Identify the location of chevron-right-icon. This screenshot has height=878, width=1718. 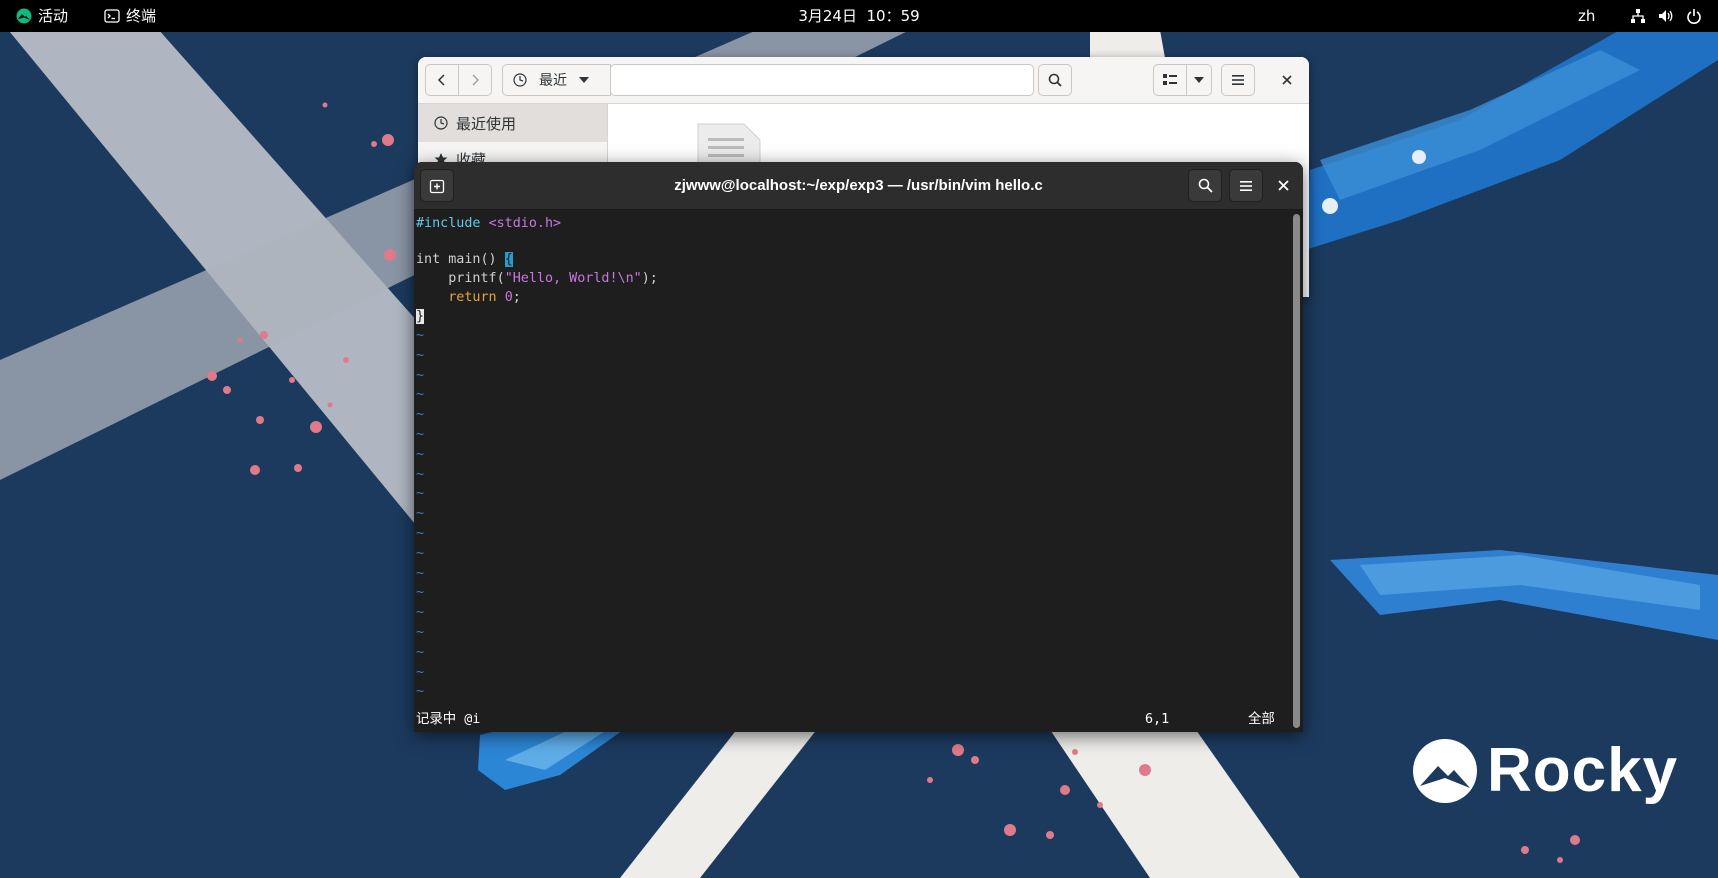
(476, 80).